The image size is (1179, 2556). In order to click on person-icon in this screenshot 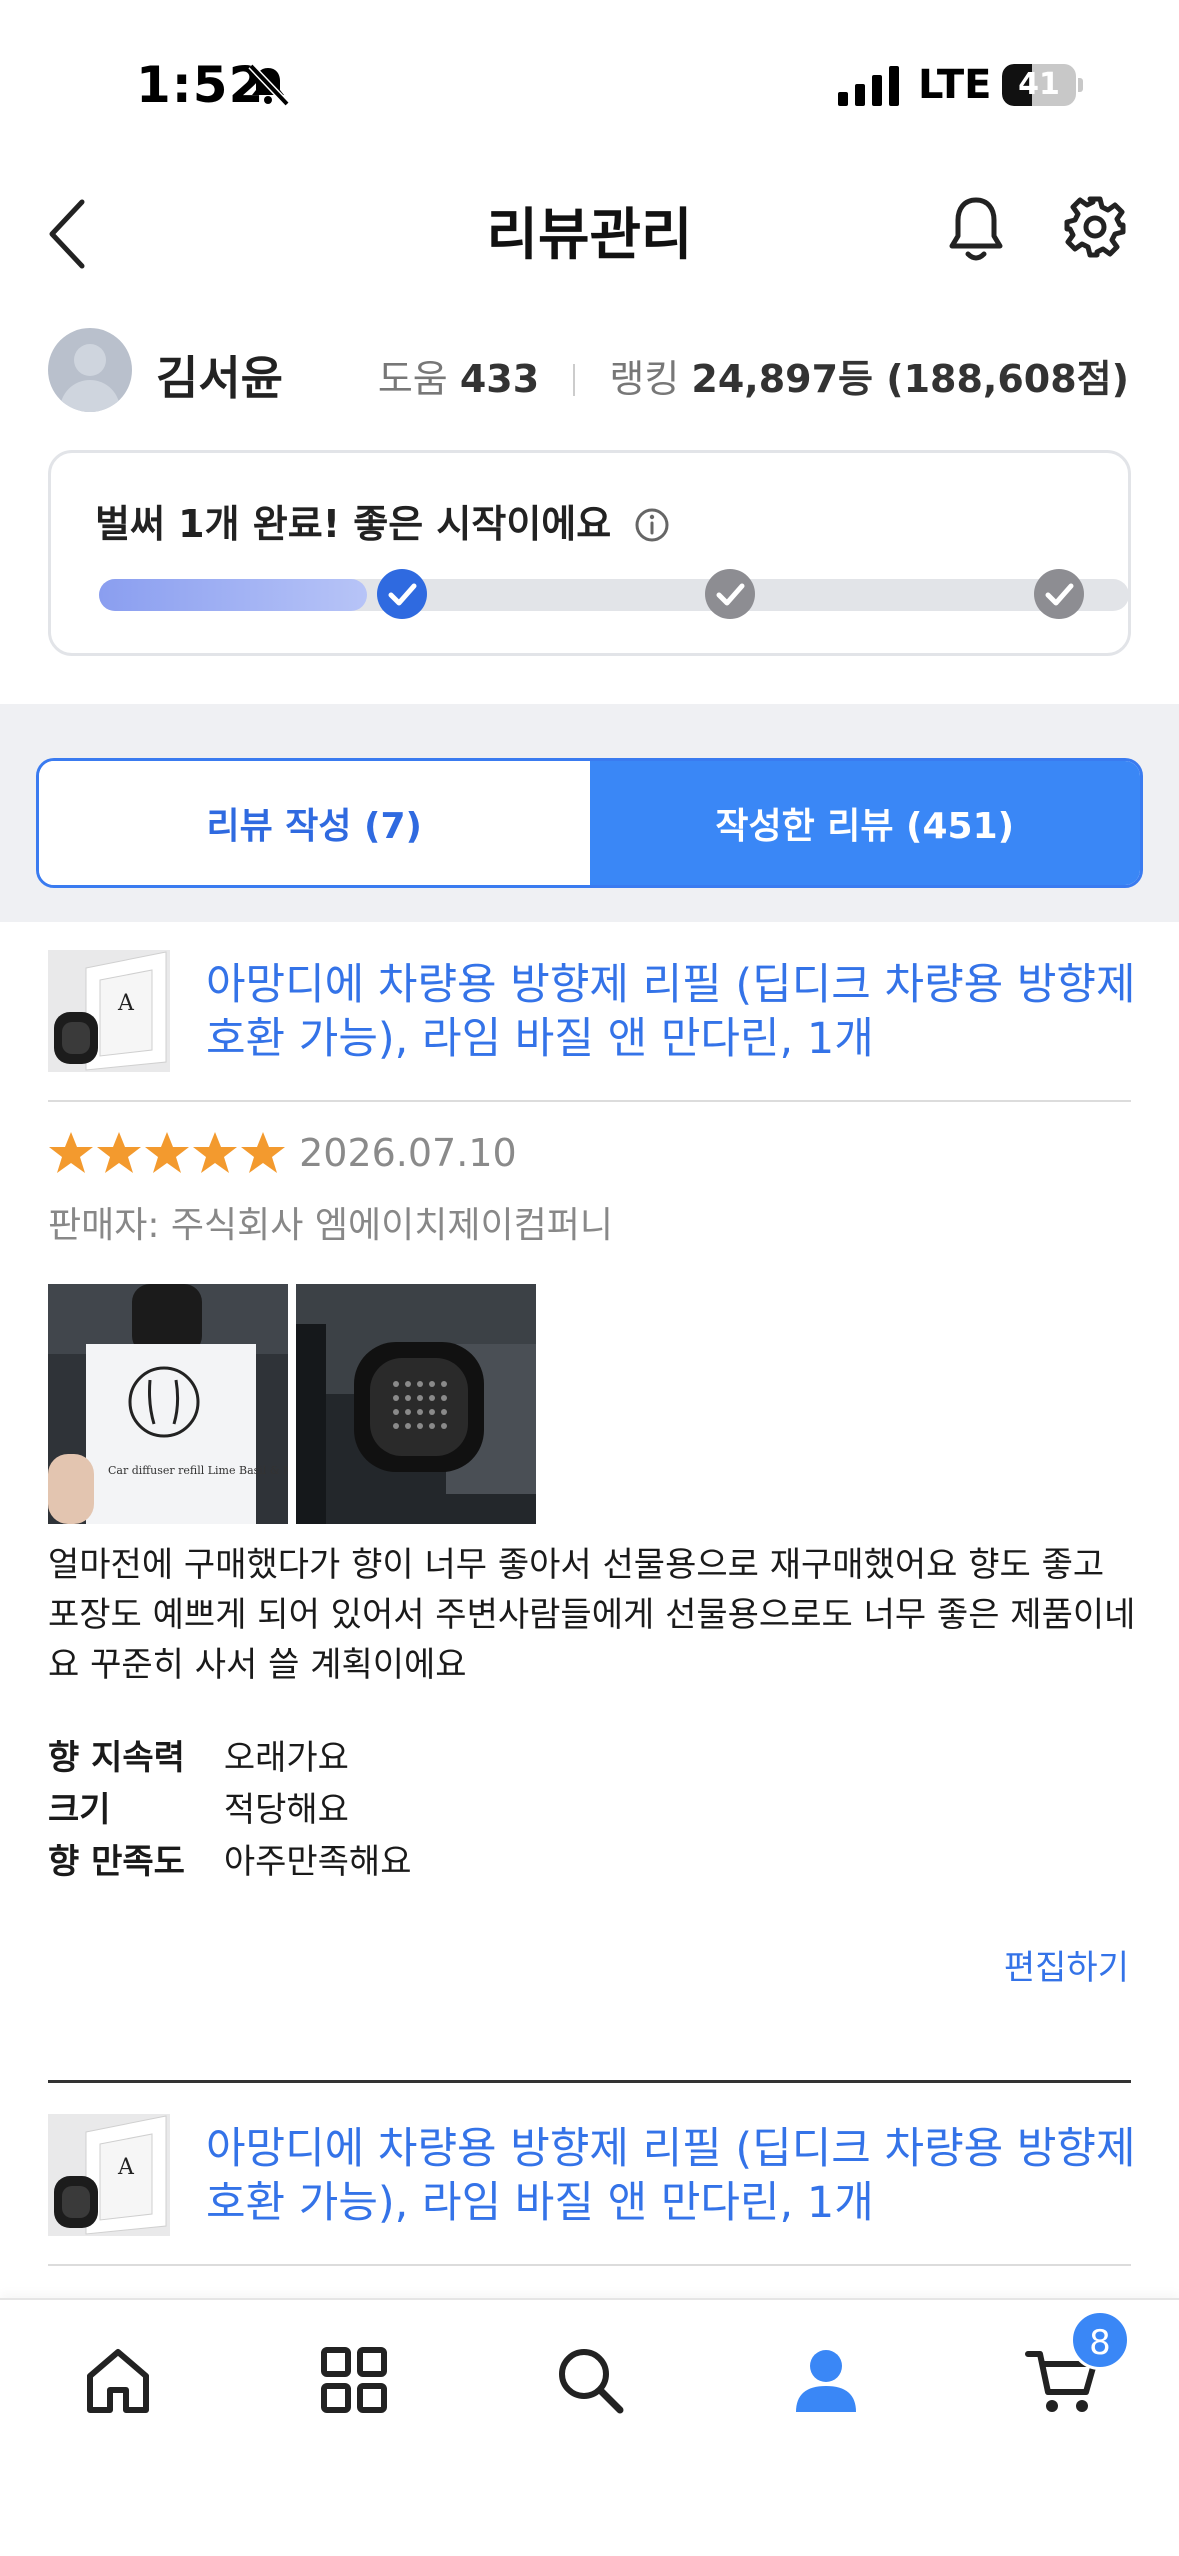, I will do `click(826, 2381)`.